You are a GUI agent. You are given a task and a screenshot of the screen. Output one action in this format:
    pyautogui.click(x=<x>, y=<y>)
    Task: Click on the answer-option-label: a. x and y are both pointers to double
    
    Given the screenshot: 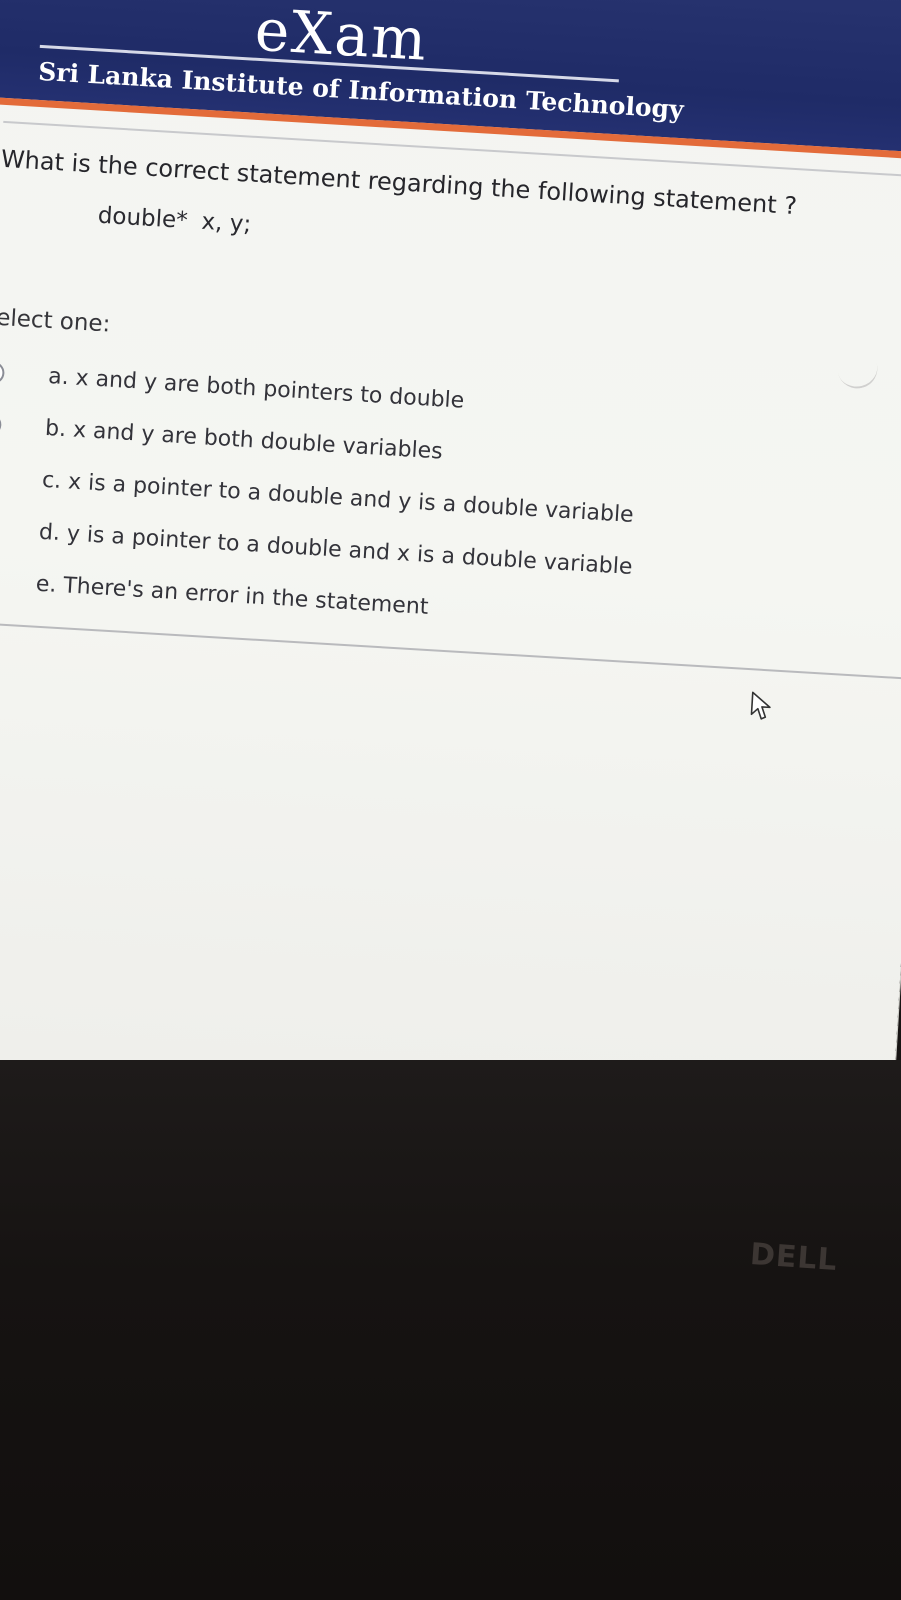 What is the action you would take?
    pyautogui.click(x=256, y=388)
    